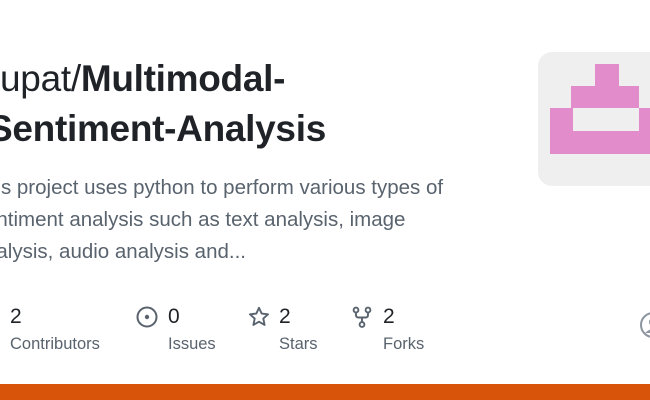 This screenshot has height=400, width=650. Describe the element at coordinates (325, 392) in the screenshot. I see `language-color-bar` at that location.